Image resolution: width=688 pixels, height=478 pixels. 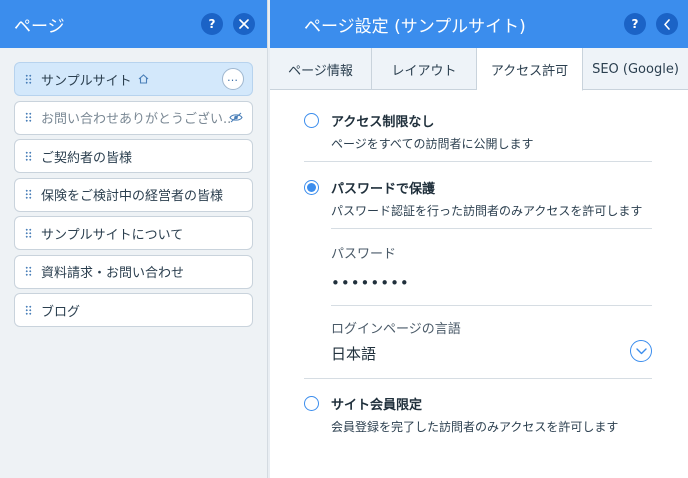 I want to click on close-icon, so click(x=244, y=24).